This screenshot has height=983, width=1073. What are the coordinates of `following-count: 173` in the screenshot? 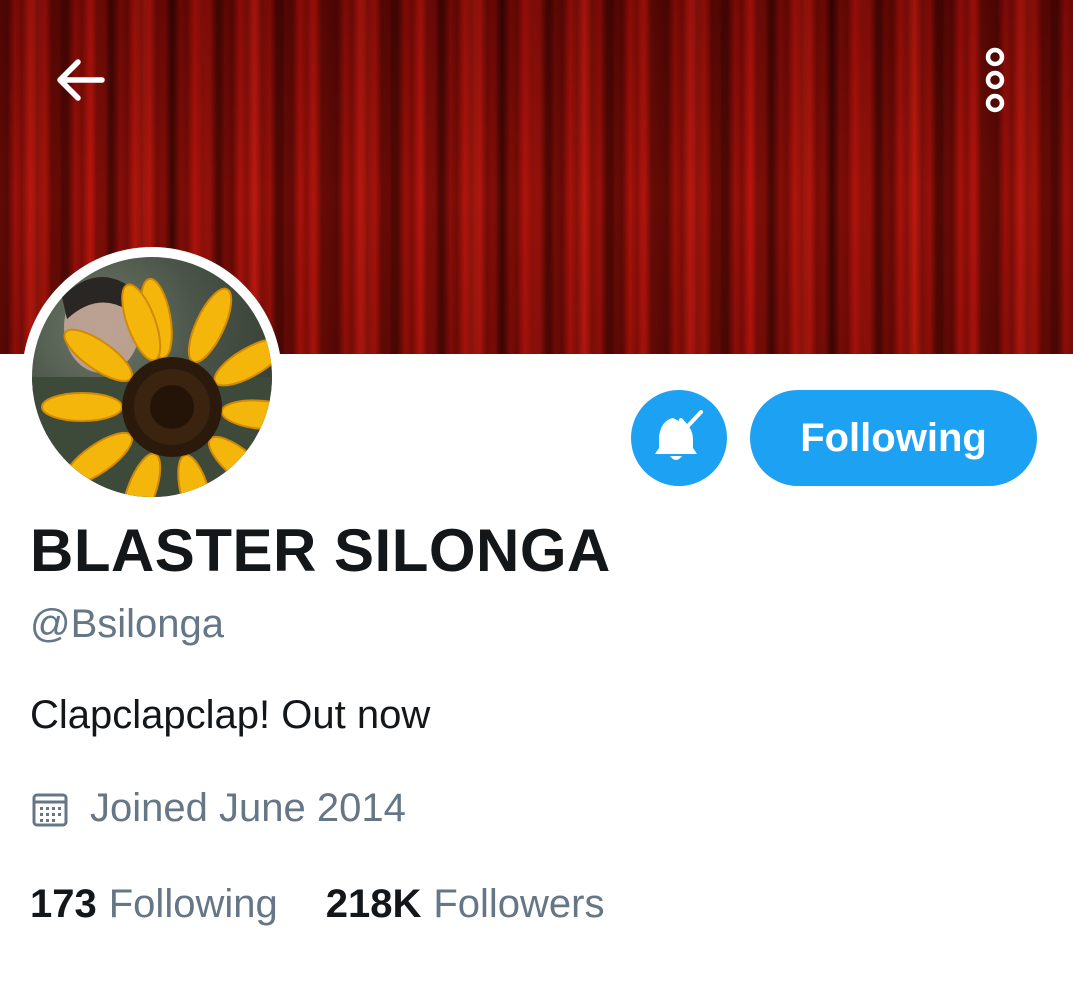 It's located at (63, 904).